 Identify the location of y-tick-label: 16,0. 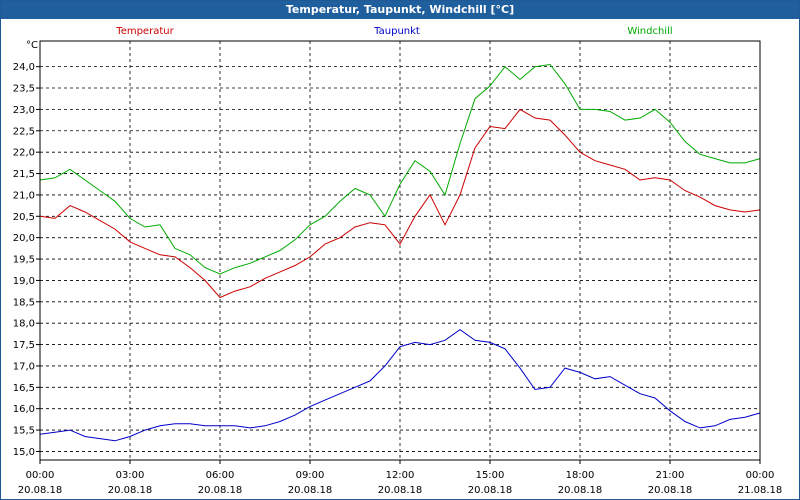
(24, 409).